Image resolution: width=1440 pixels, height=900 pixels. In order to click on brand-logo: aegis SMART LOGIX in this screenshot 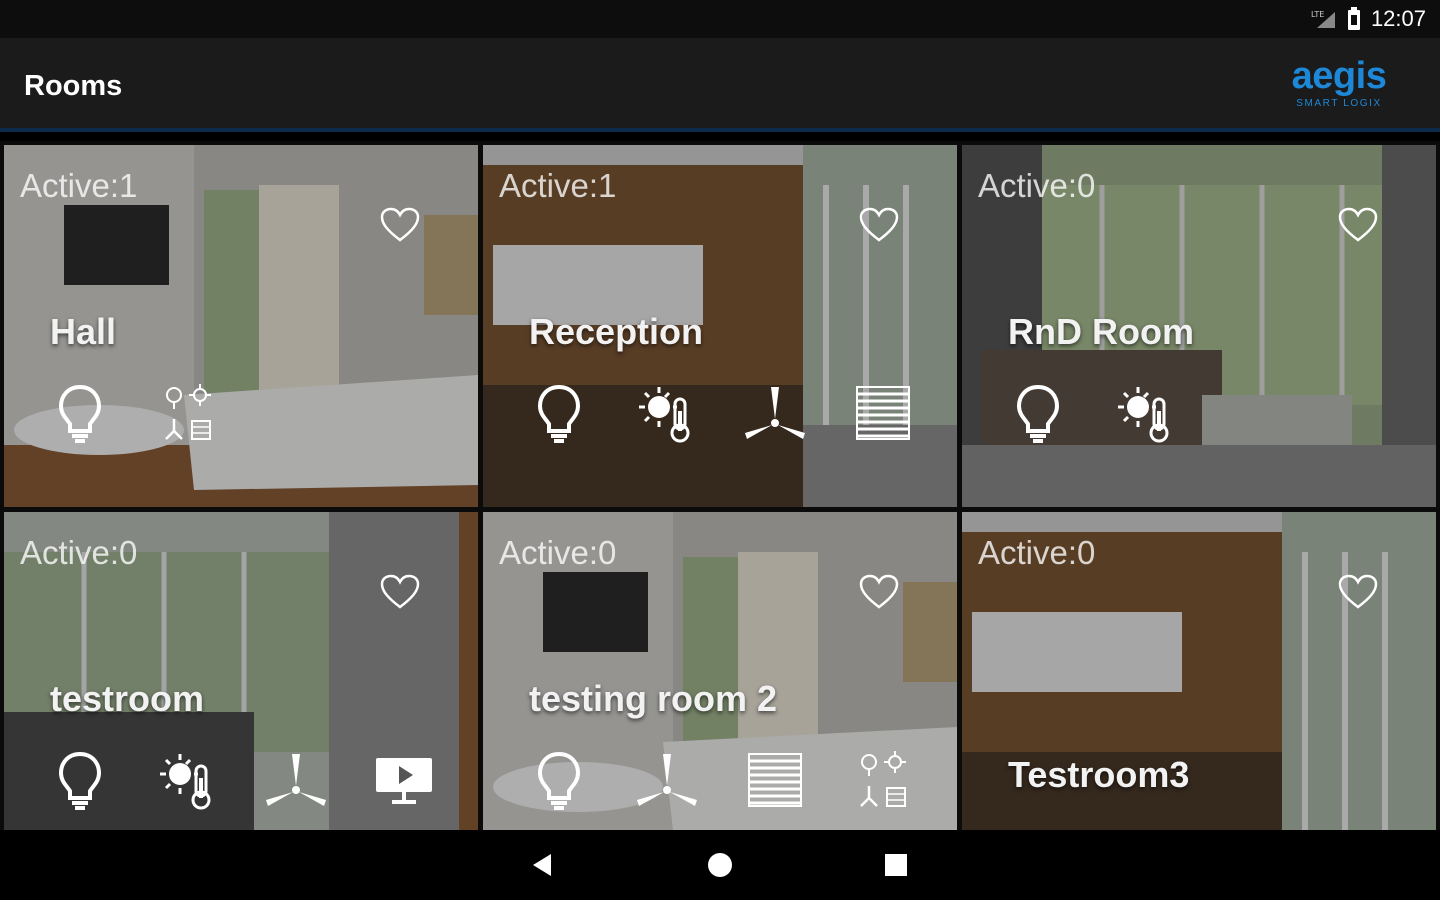, I will do `click(1339, 82)`.